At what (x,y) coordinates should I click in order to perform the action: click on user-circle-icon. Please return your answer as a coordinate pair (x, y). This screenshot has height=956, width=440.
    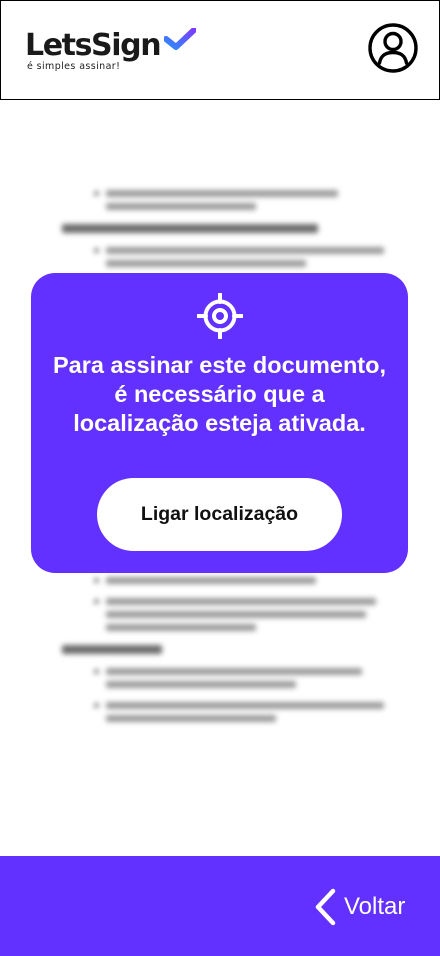
    Looking at the image, I should click on (393, 48).